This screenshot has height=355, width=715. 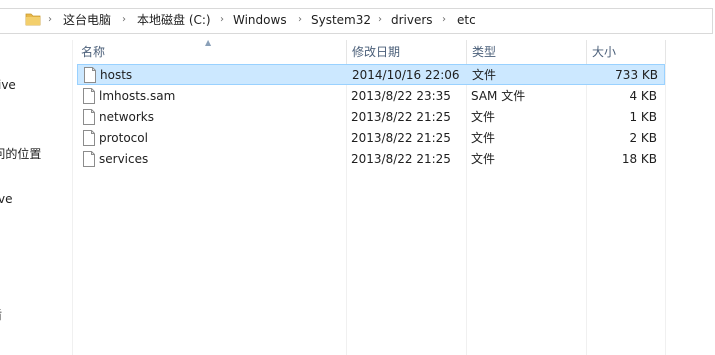 I want to click on file-size: 733 KB, so click(x=636, y=75).